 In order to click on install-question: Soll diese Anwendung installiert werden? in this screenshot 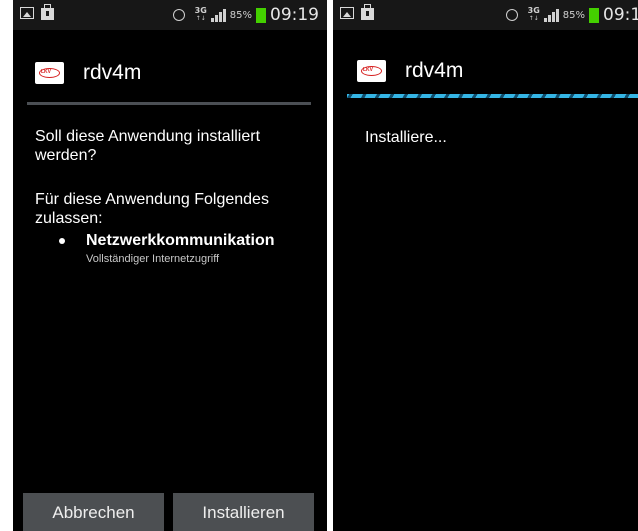, I will do `click(148, 146)`.